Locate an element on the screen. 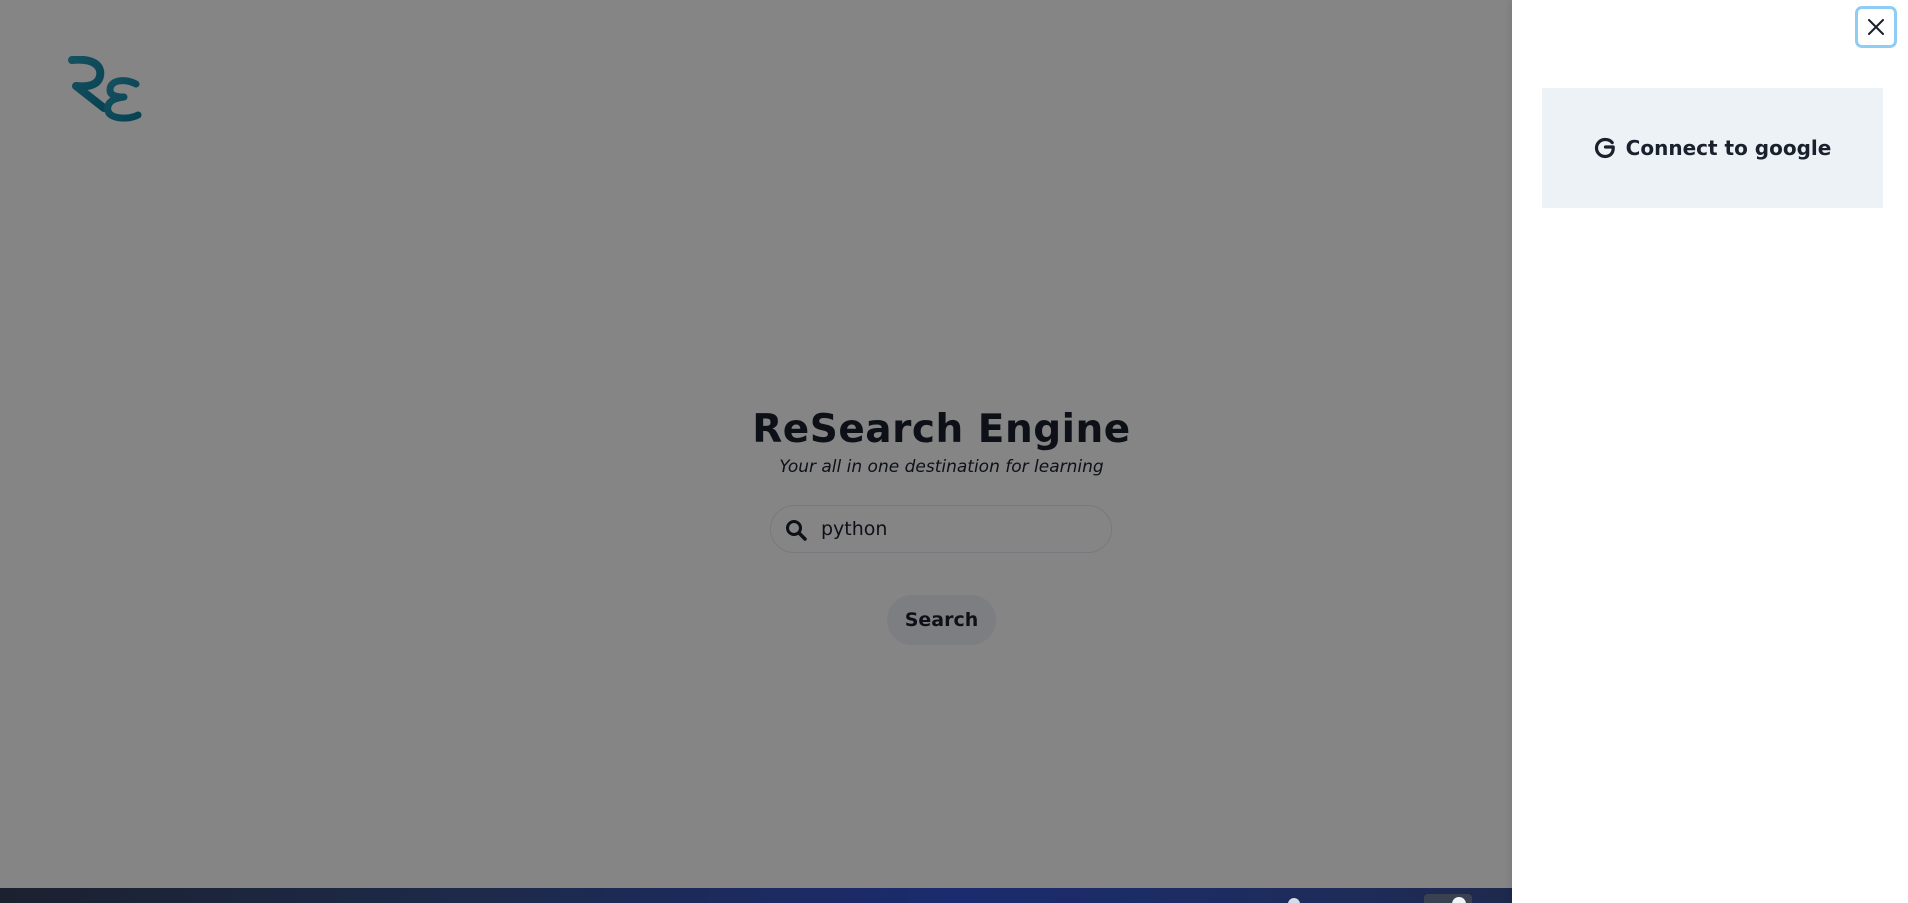 The image size is (1908, 903). close-button is located at coordinates (1876, 27).